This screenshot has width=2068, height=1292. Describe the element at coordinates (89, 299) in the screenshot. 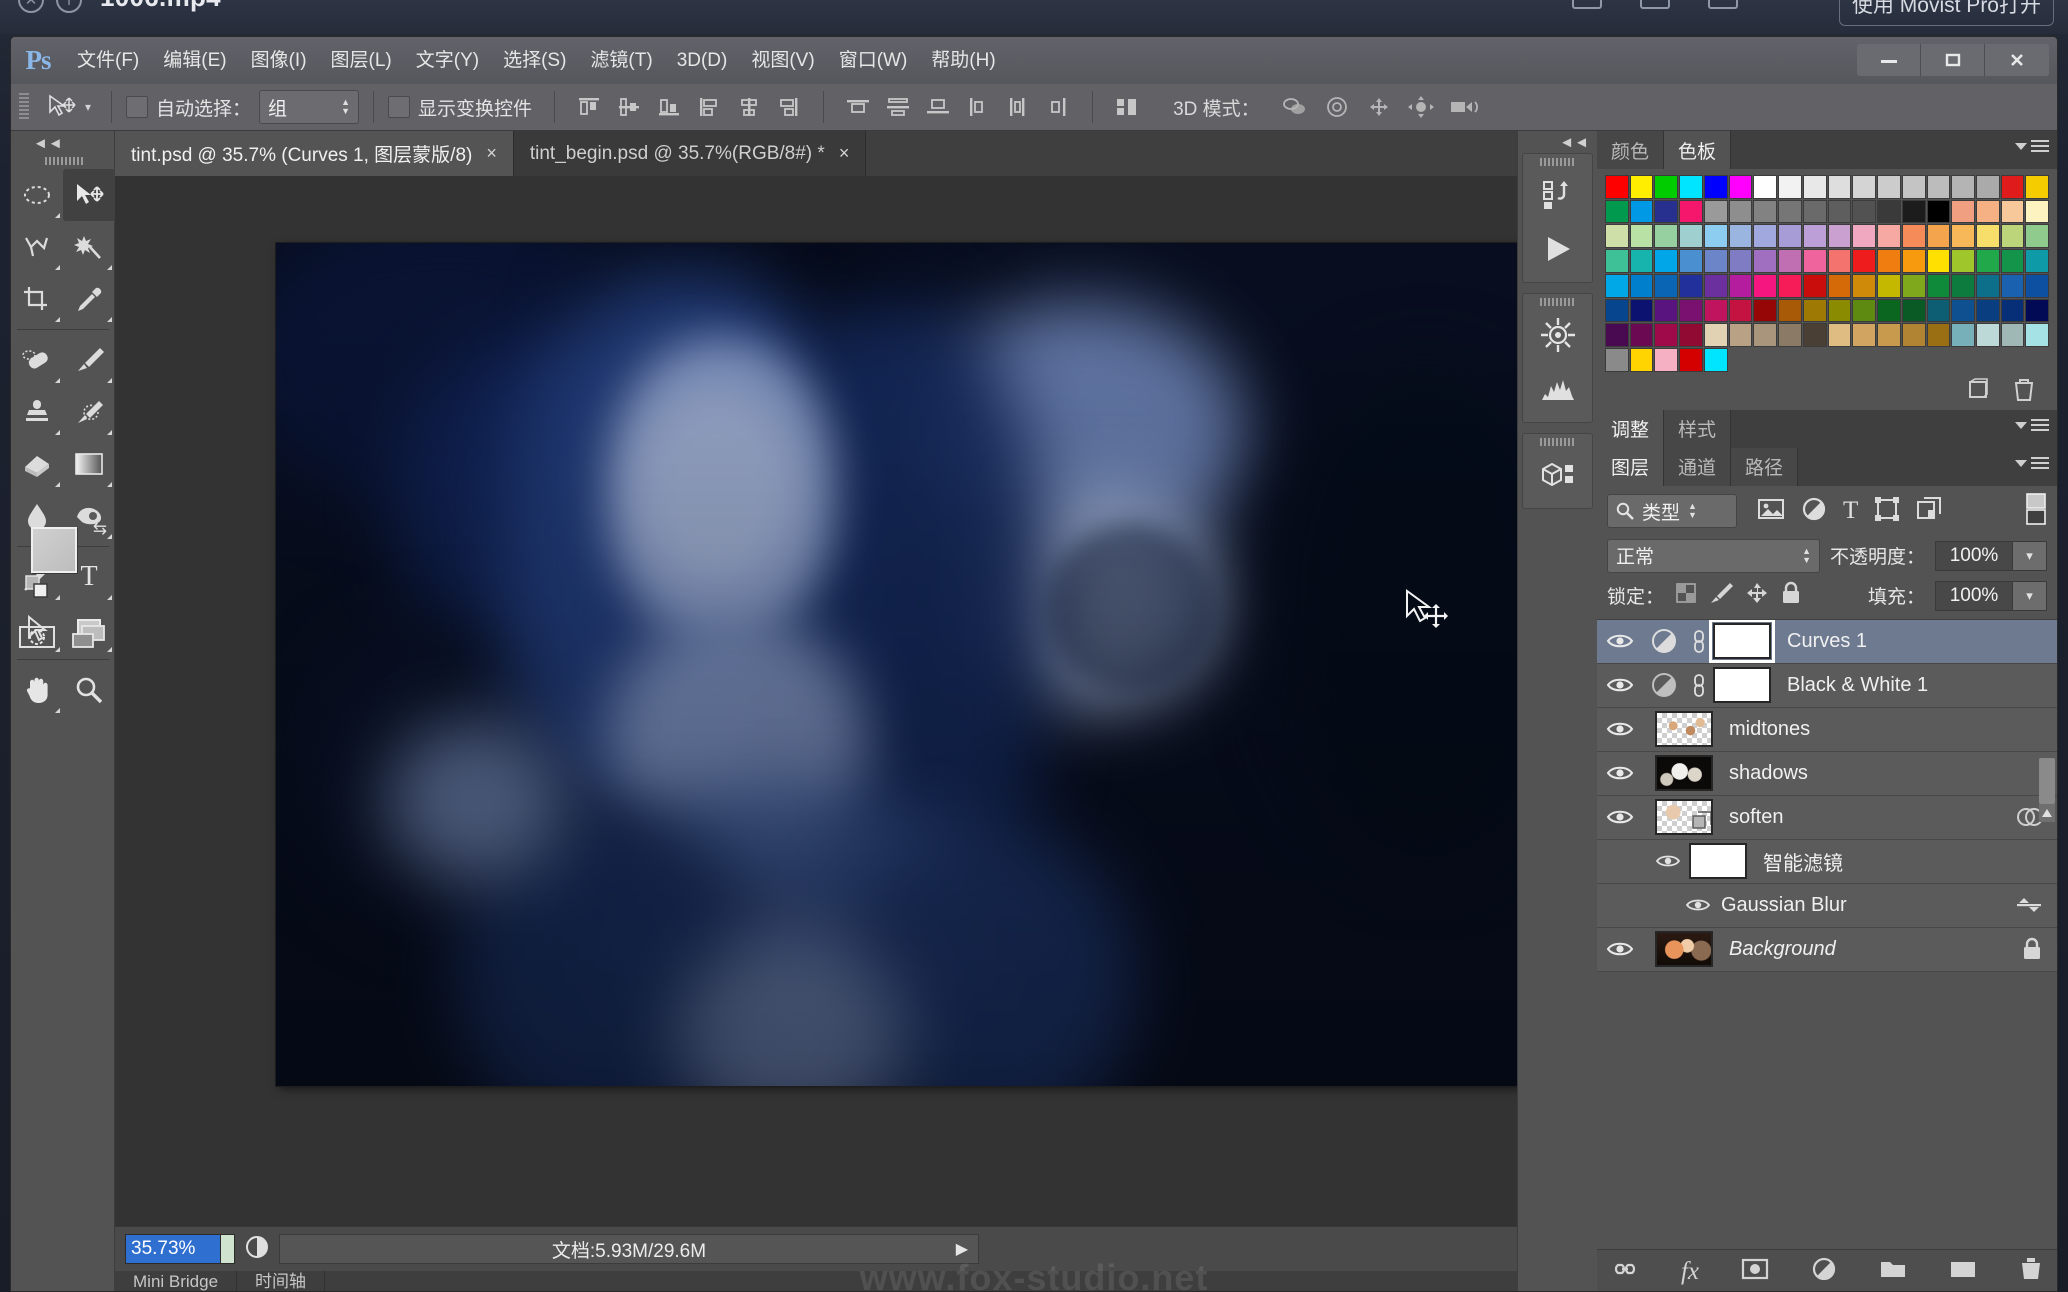

I see `eyedropper-tool` at that location.